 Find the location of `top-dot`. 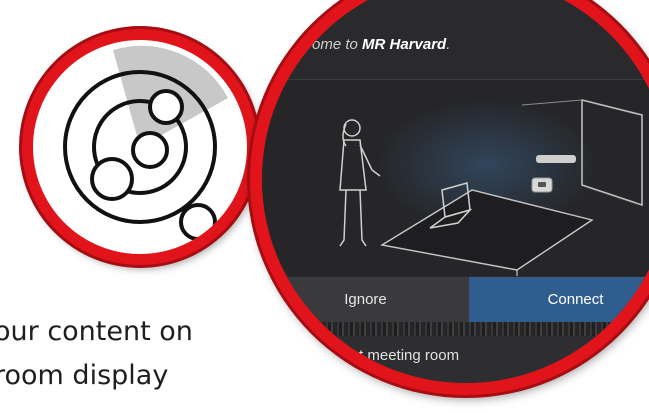

top-dot is located at coordinates (166, 107).